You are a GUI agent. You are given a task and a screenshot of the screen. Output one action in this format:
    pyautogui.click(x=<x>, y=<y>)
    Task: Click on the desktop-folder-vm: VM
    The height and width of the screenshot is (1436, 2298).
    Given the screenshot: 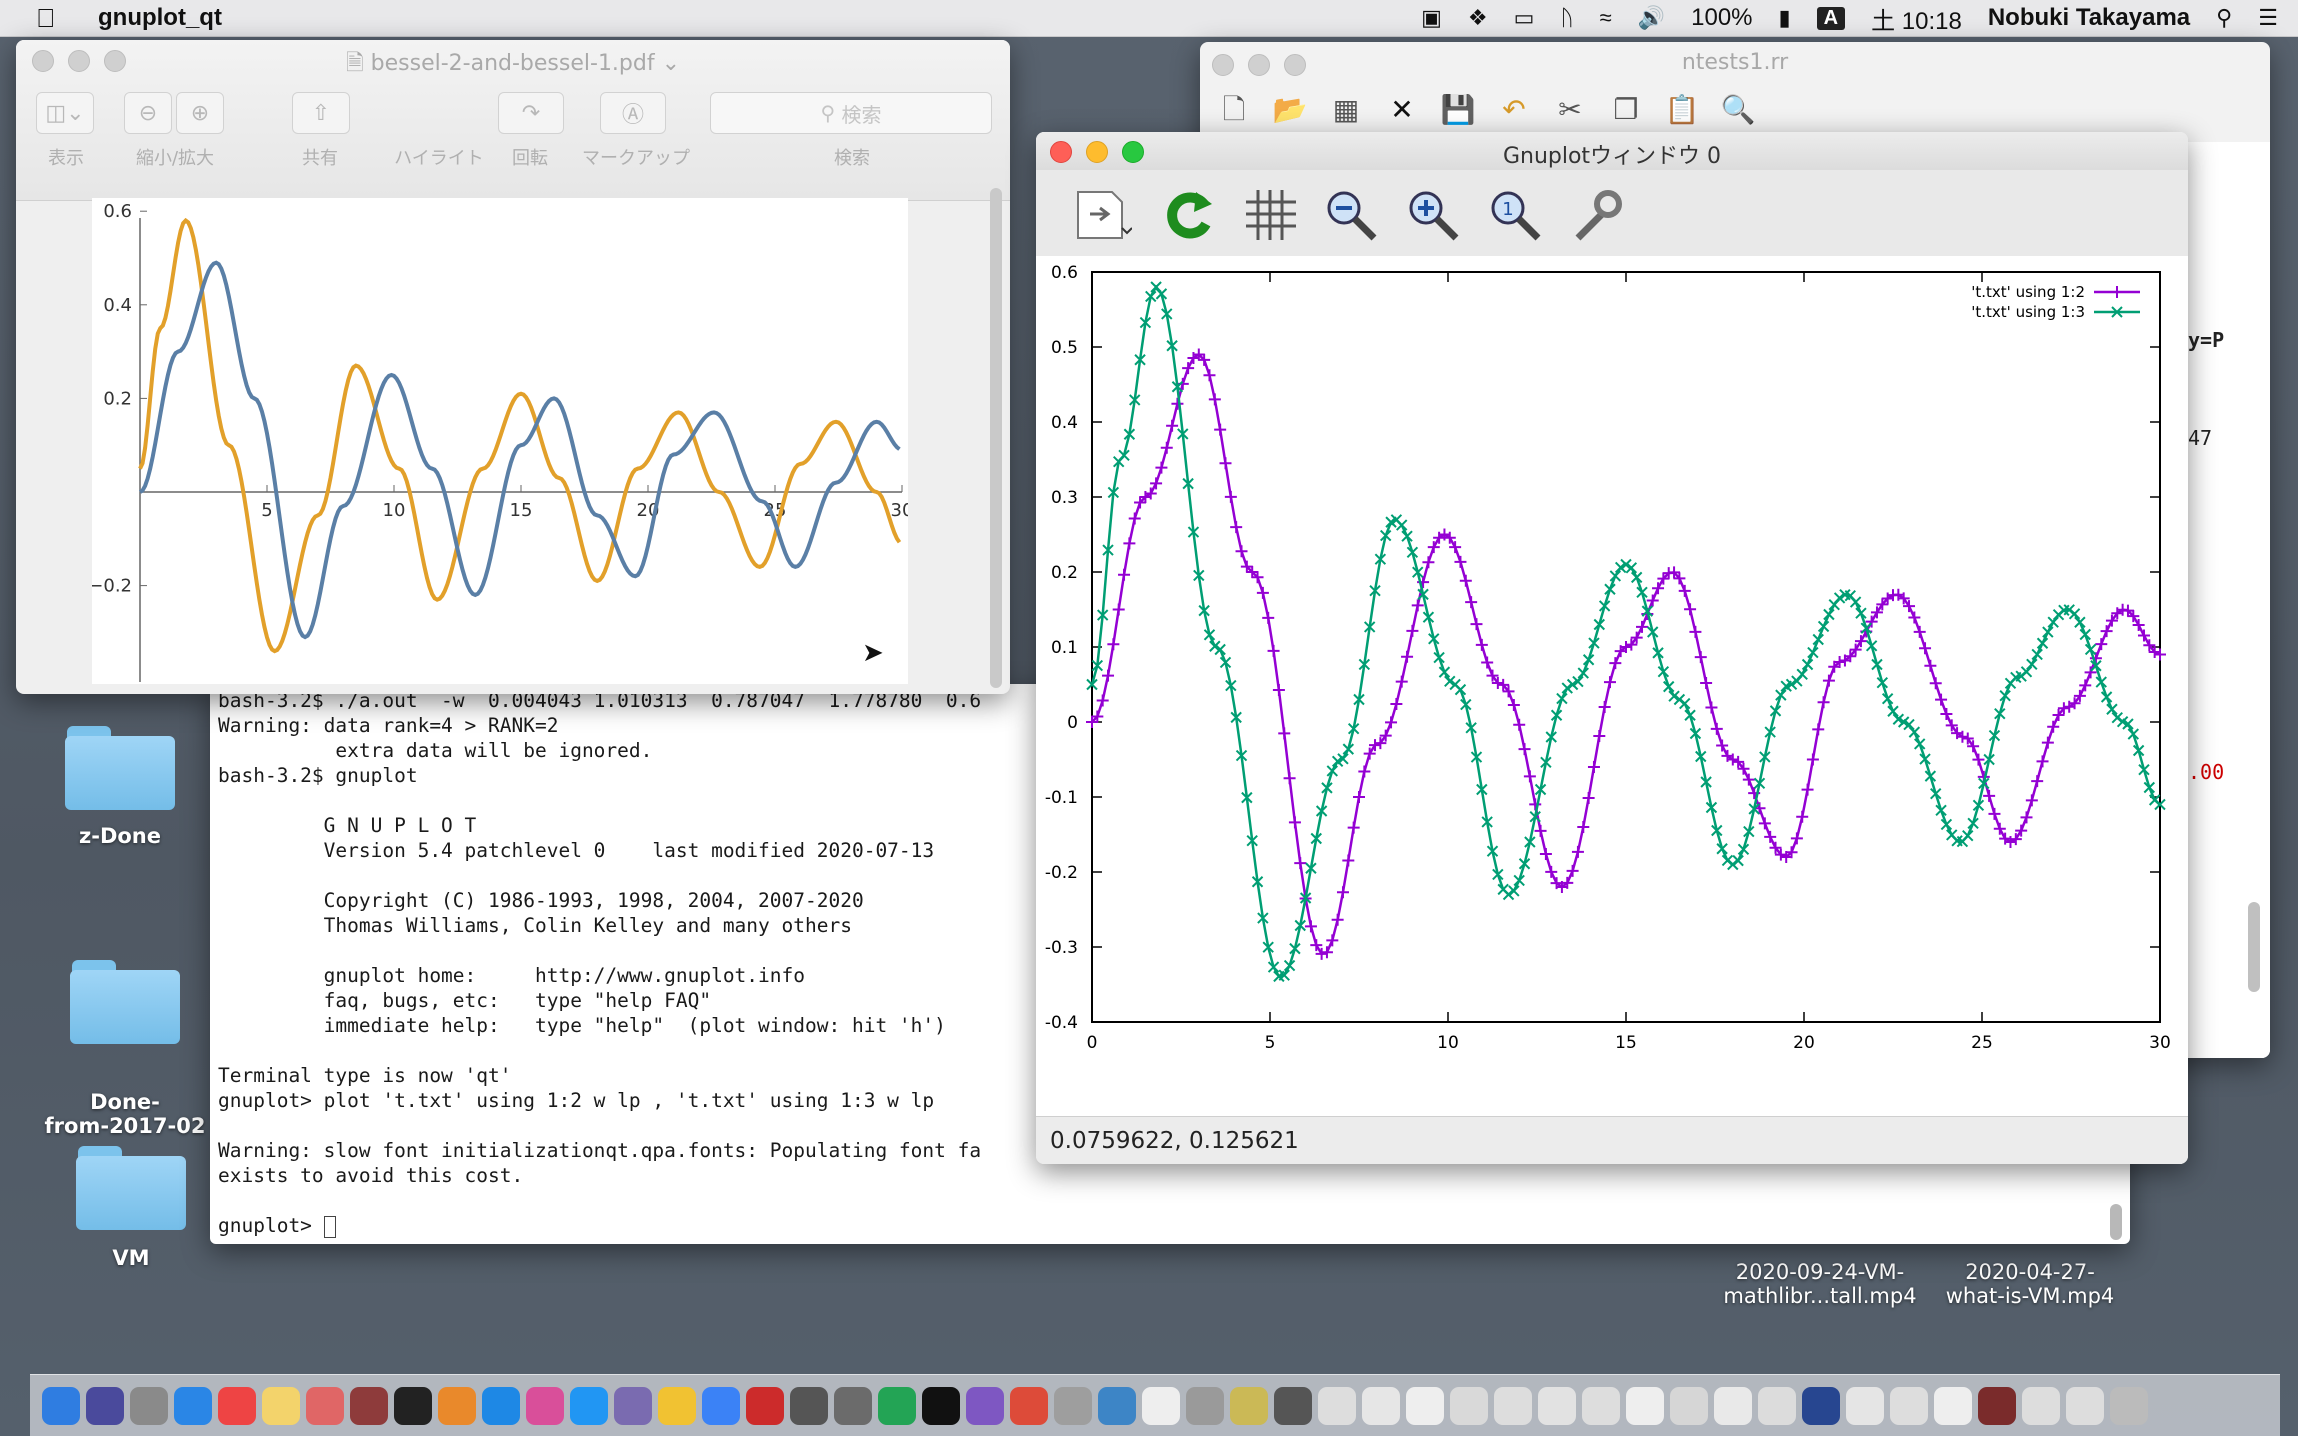 What is the action you would take?
    pyautogui.click(x=131, y=1208)
    